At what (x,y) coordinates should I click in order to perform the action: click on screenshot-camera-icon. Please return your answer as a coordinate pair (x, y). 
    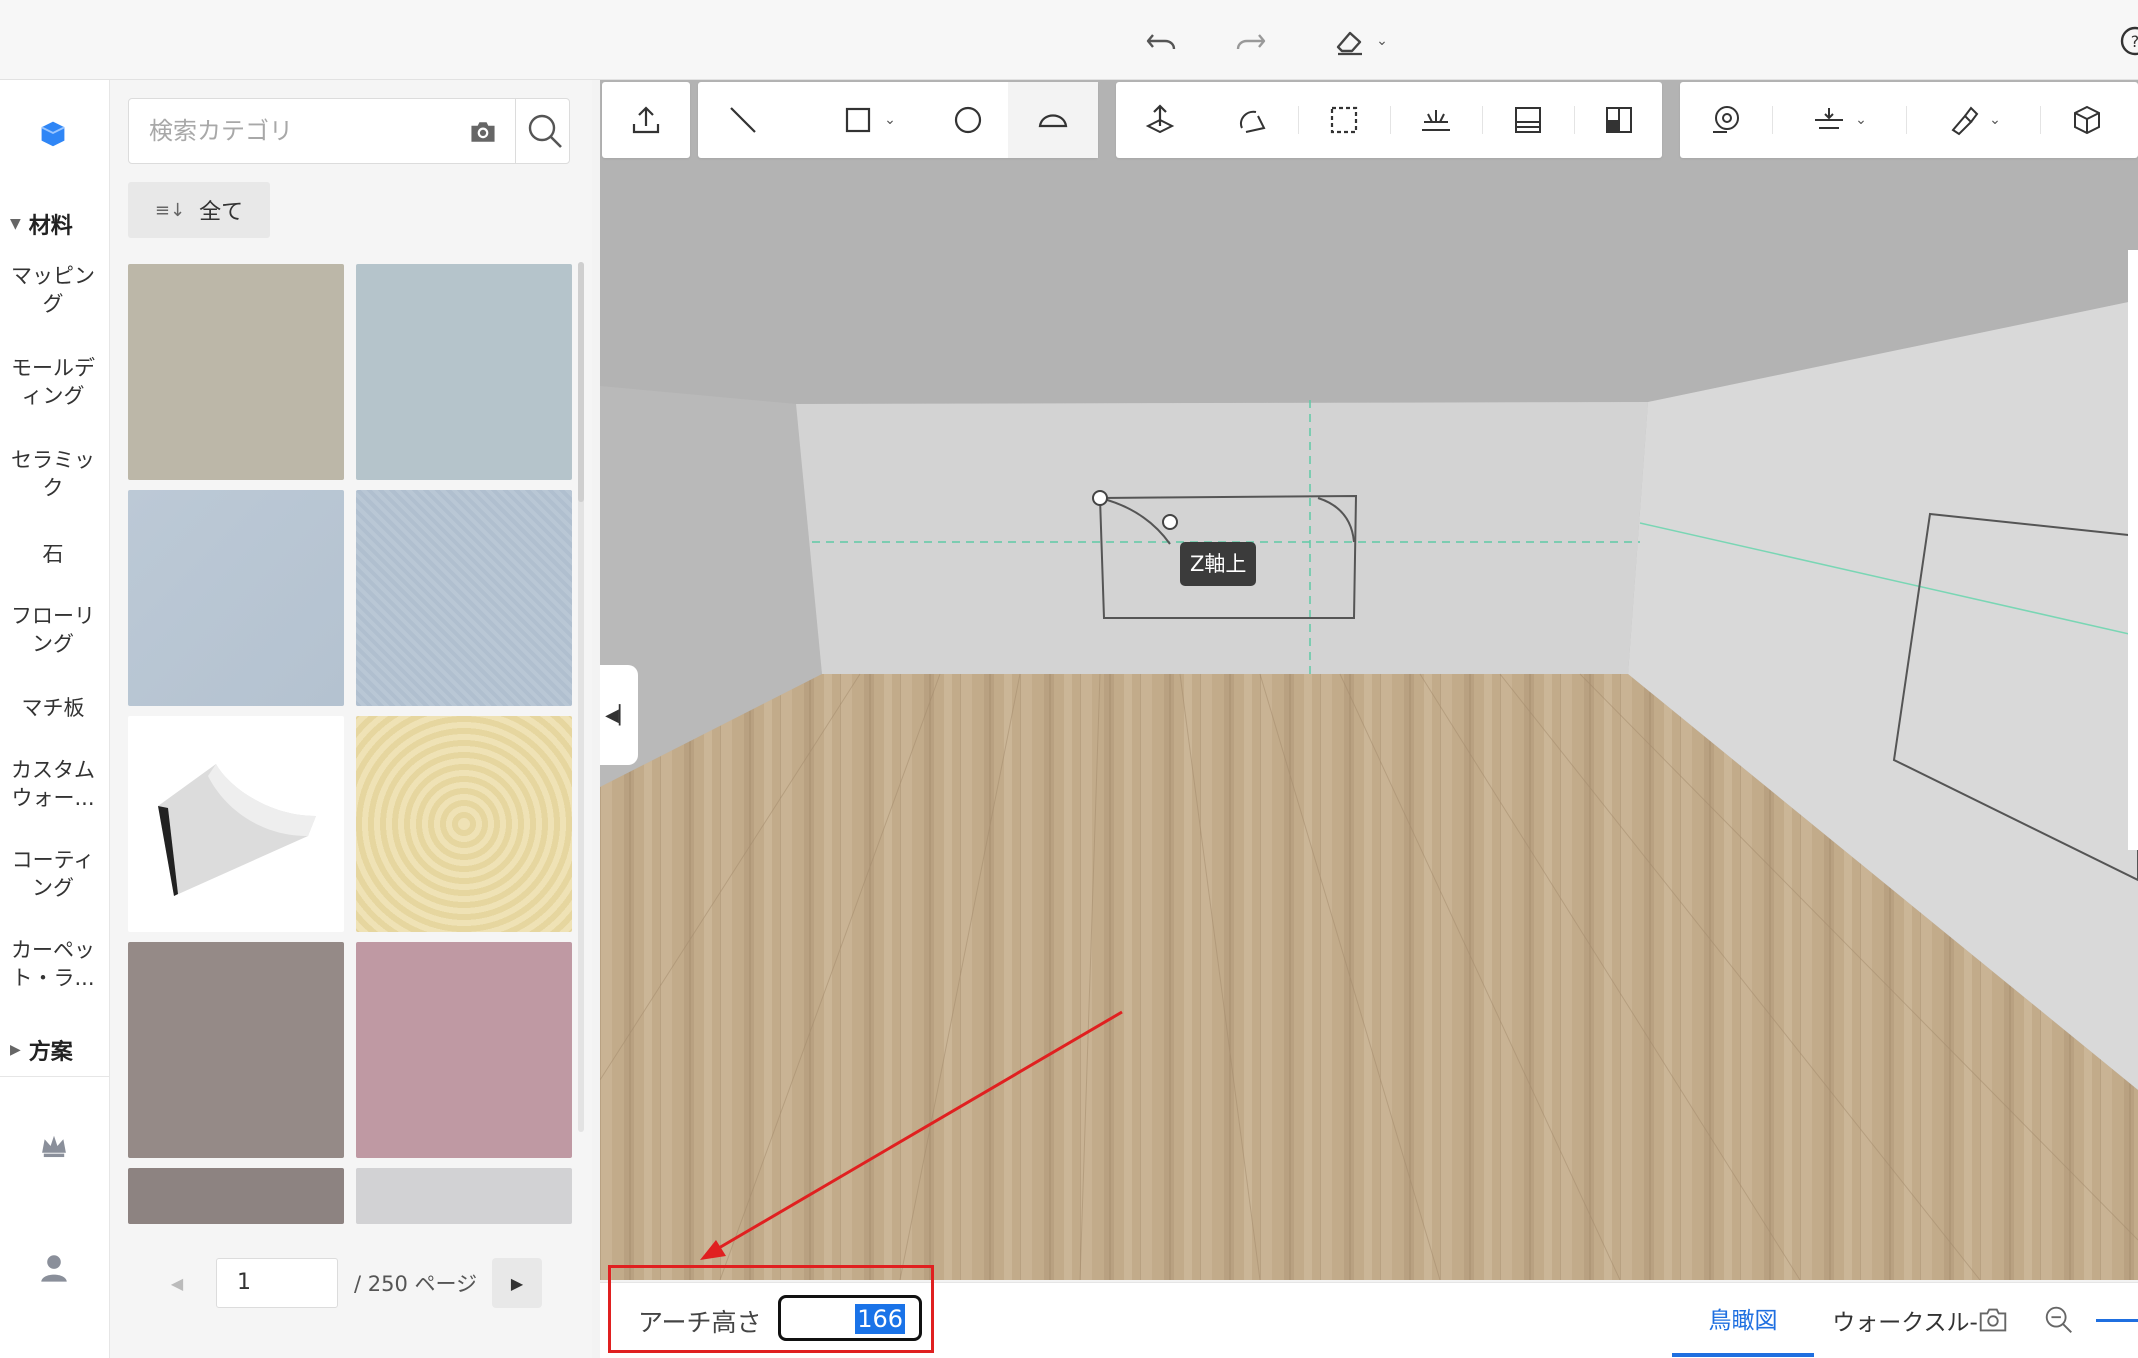
    Looking at the image, I should click on (1993, 1320).